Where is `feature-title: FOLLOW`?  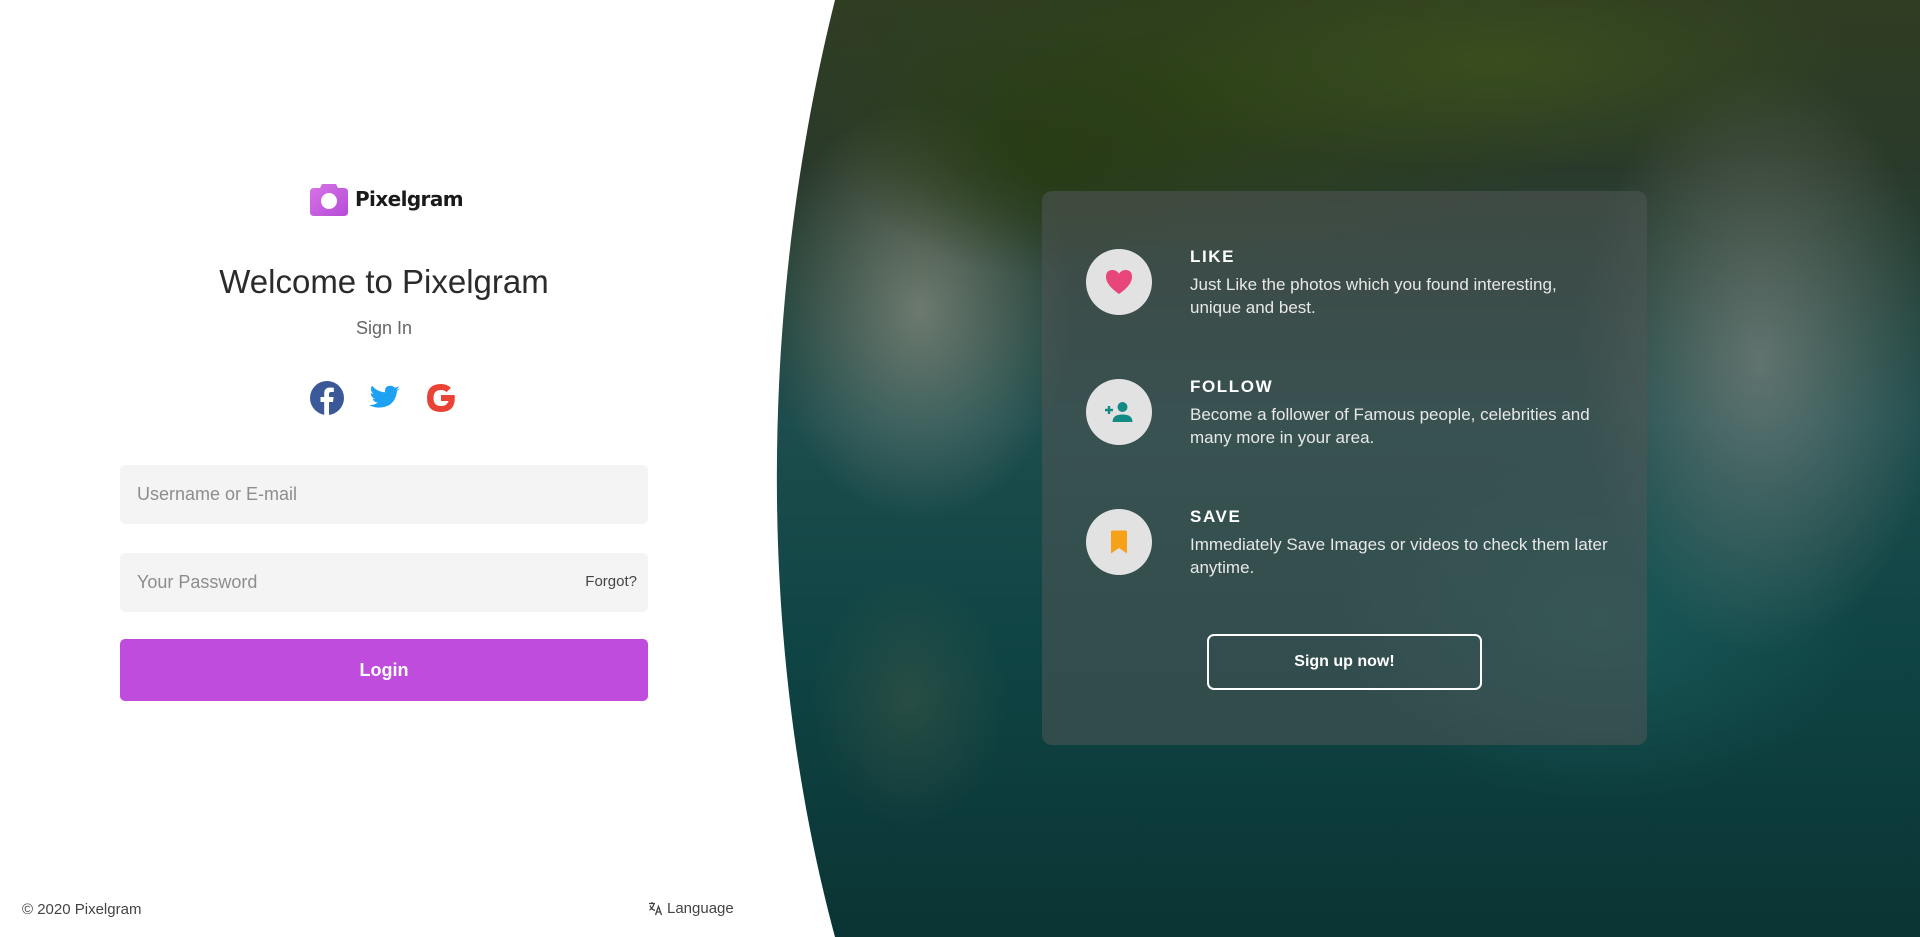 feature-title: FOLLOW is located at coordinates (1232, 386).